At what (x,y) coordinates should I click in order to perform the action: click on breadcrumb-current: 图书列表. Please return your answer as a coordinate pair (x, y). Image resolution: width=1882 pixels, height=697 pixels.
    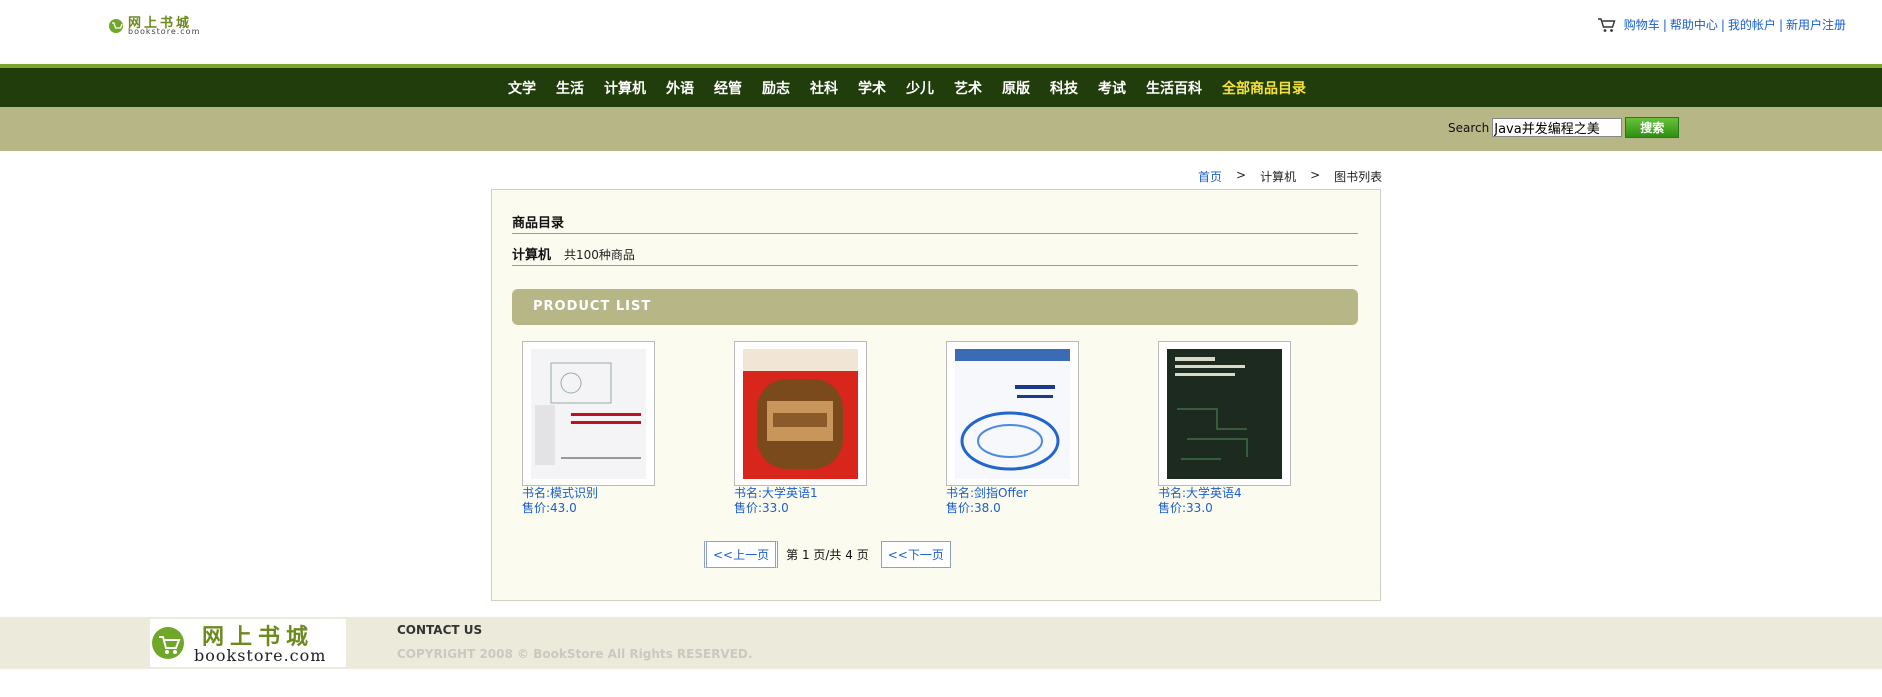
    Looking at the image, I should click on (1358, 177).